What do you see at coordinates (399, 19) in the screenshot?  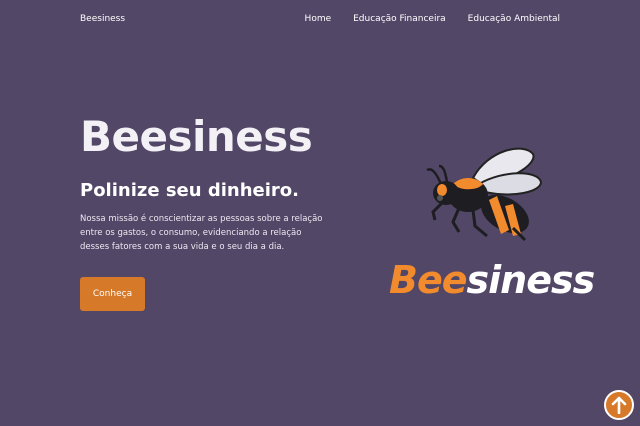 I see `nav-link-educacao-financeira: Educação Financeira` at bounding box center [399, 19].